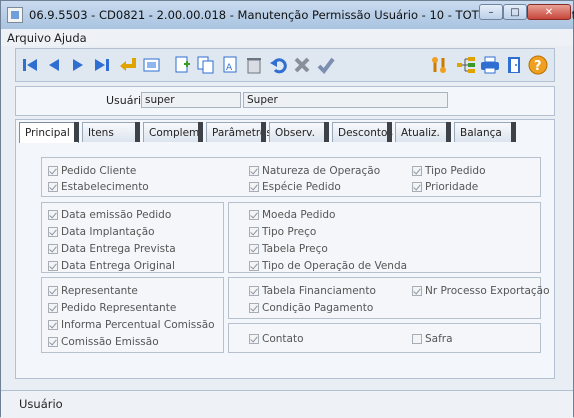 This screenshot has width=574, height=418. What do you see at coordinates (295, 249) in the screenshot?
I see `checkbox-label: Tabela Preço` at bounding box center [295, 249].